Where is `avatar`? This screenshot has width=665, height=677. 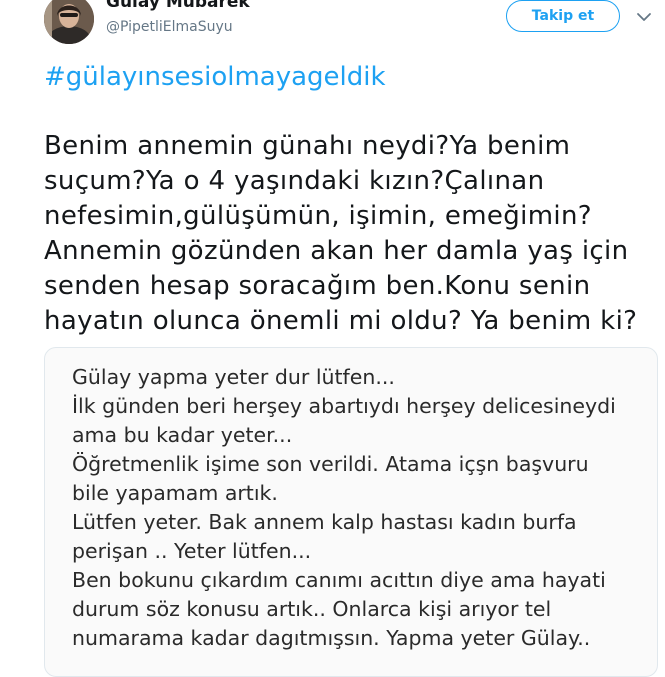
avatar is located at coordinates (69, 22).